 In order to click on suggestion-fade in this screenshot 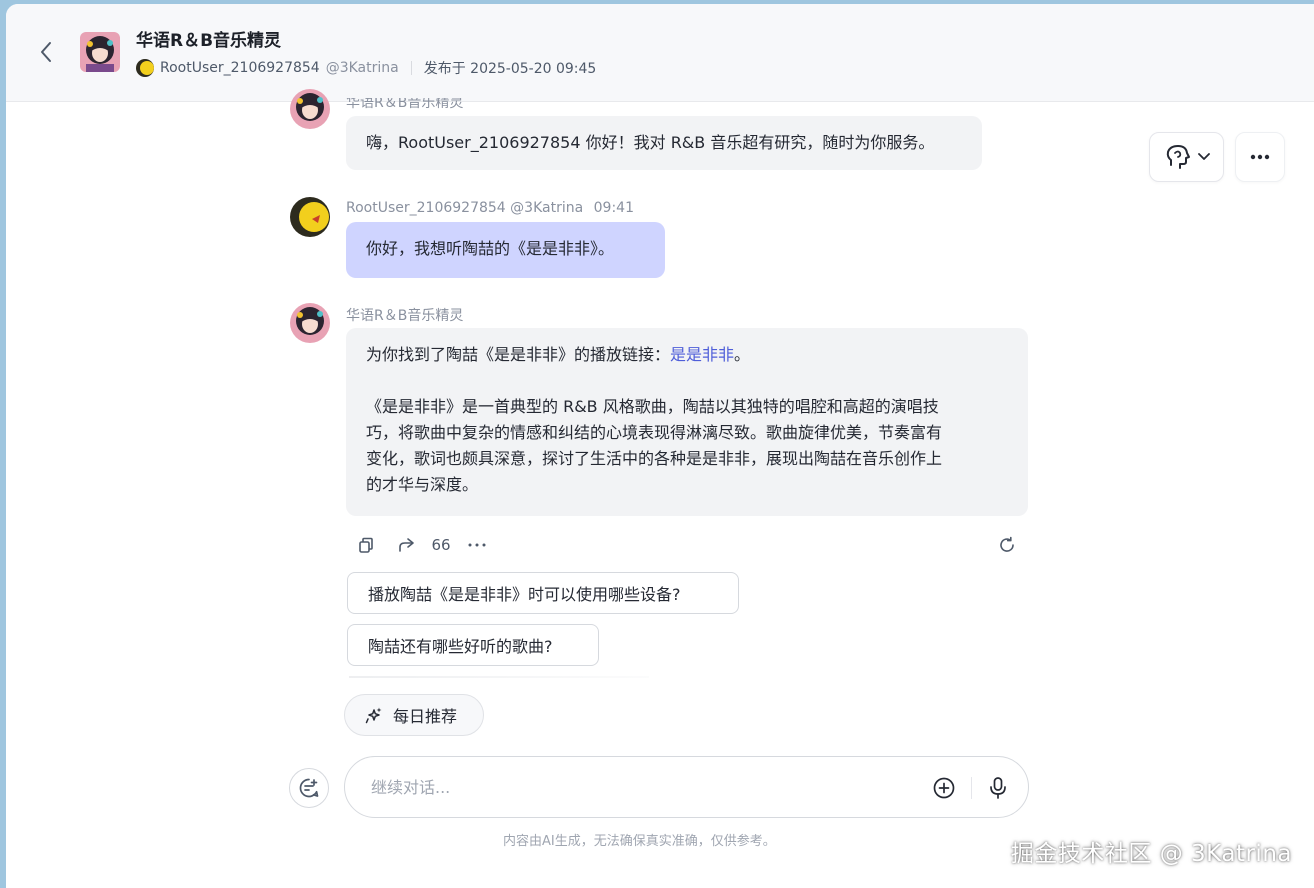, I will do `click(499, 677)`.